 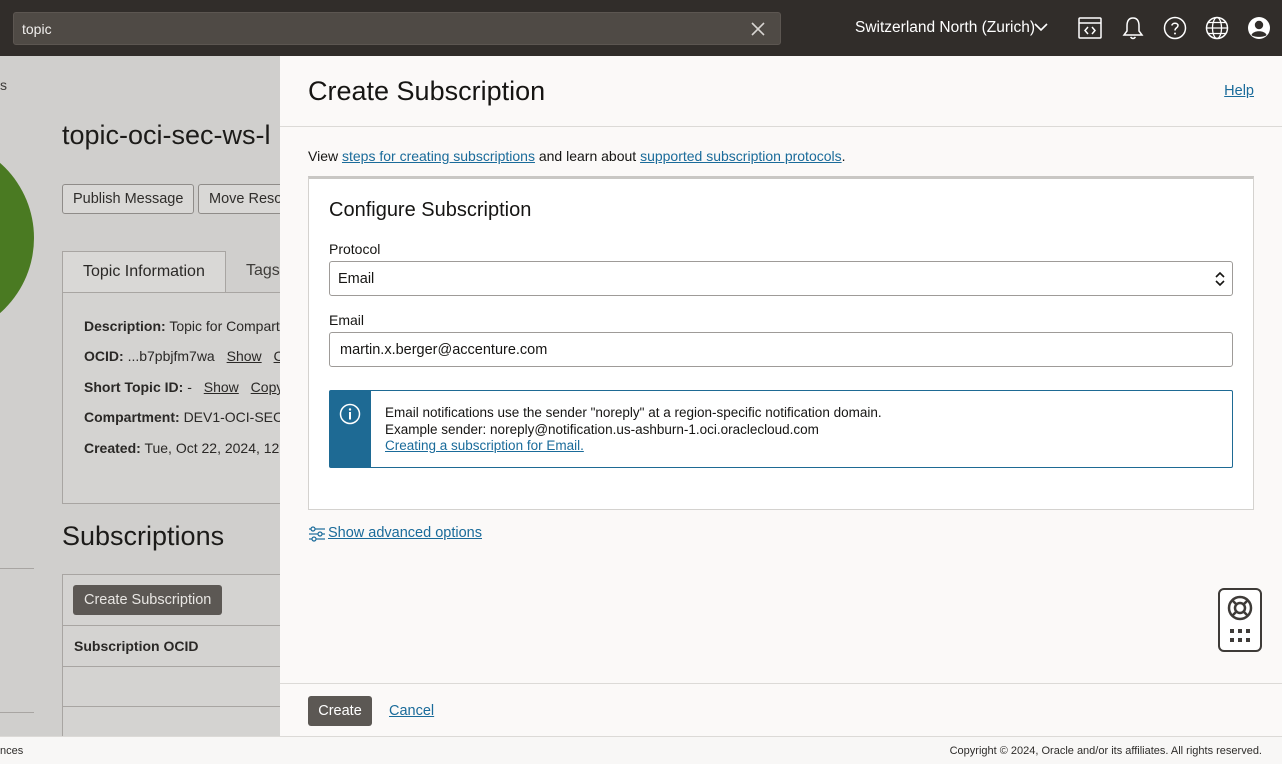 What do you see at coordinates (166, 135) in the screenshot?
I see `page-title: topic-oci-sec-ws-l` at bounding box center [166, 135].